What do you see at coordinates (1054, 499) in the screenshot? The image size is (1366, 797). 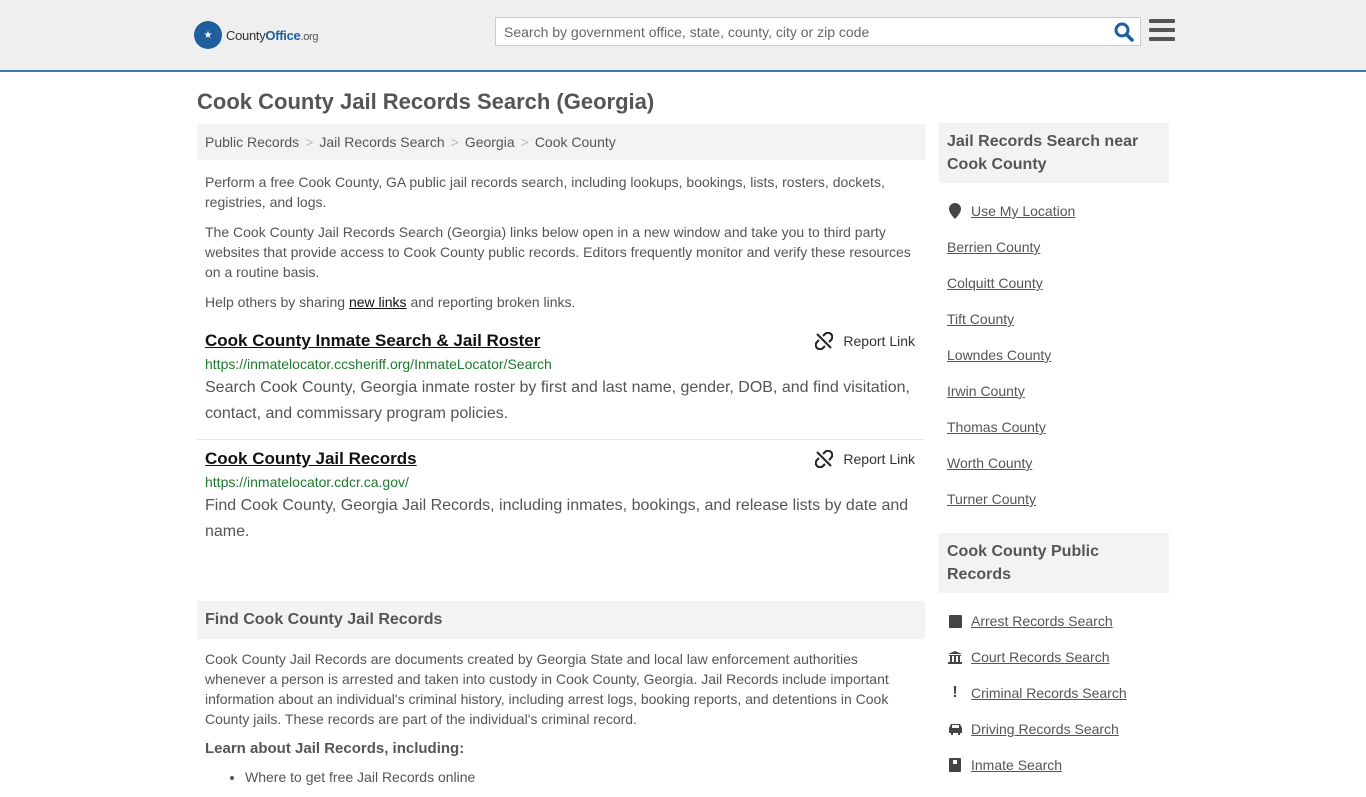 I see `nearby-county-item: Turner County` at bounding box center [1054, 499].